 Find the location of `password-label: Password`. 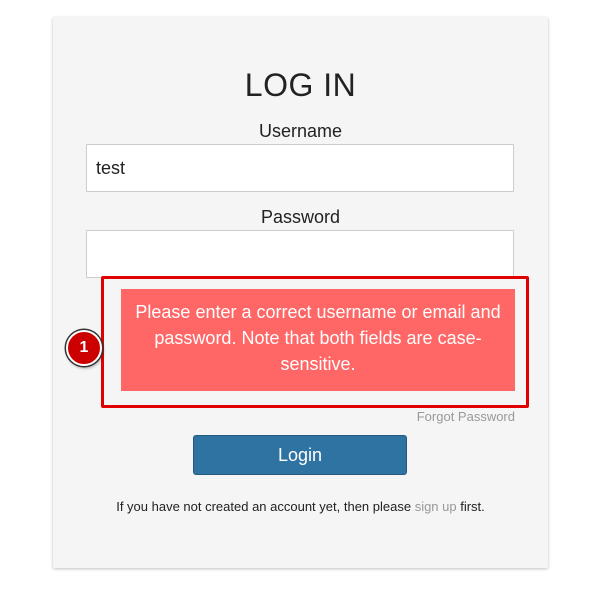

password-label: Password is located at coordinates (300, 217).